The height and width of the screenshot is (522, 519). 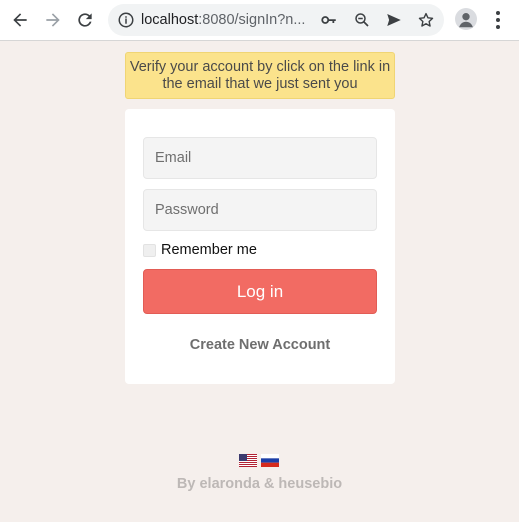 I want to click on profile-button, so click(x=466, y=19).